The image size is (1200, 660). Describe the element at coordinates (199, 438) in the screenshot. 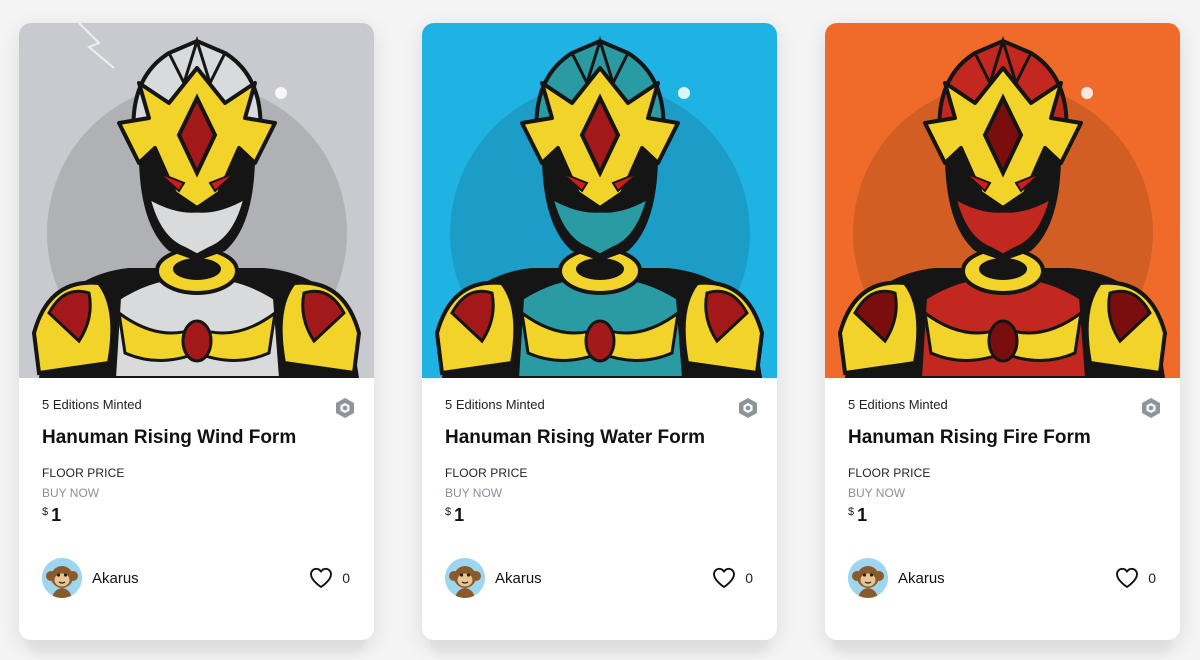

I see `nft-title: Hanuman Rising Wind Form` at that location.